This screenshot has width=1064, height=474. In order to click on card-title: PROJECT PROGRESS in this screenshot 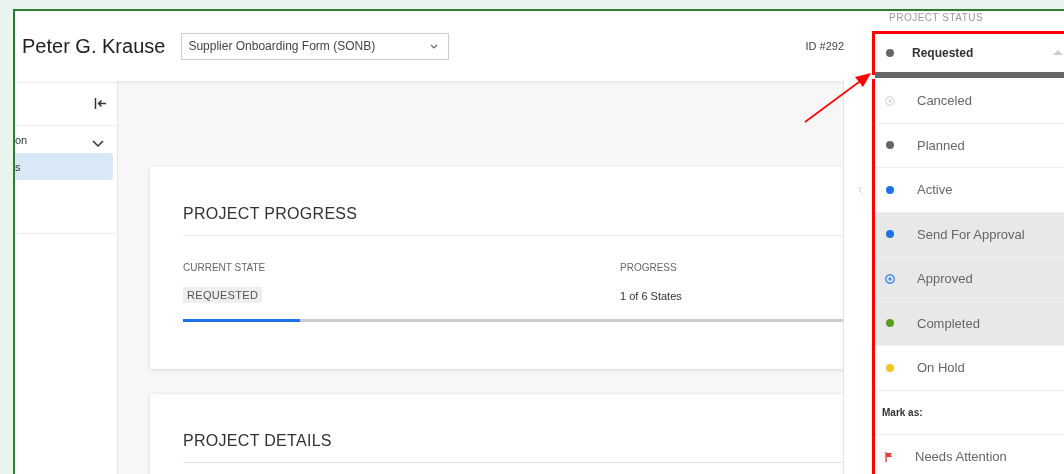, I will do `click(271, 214)`.